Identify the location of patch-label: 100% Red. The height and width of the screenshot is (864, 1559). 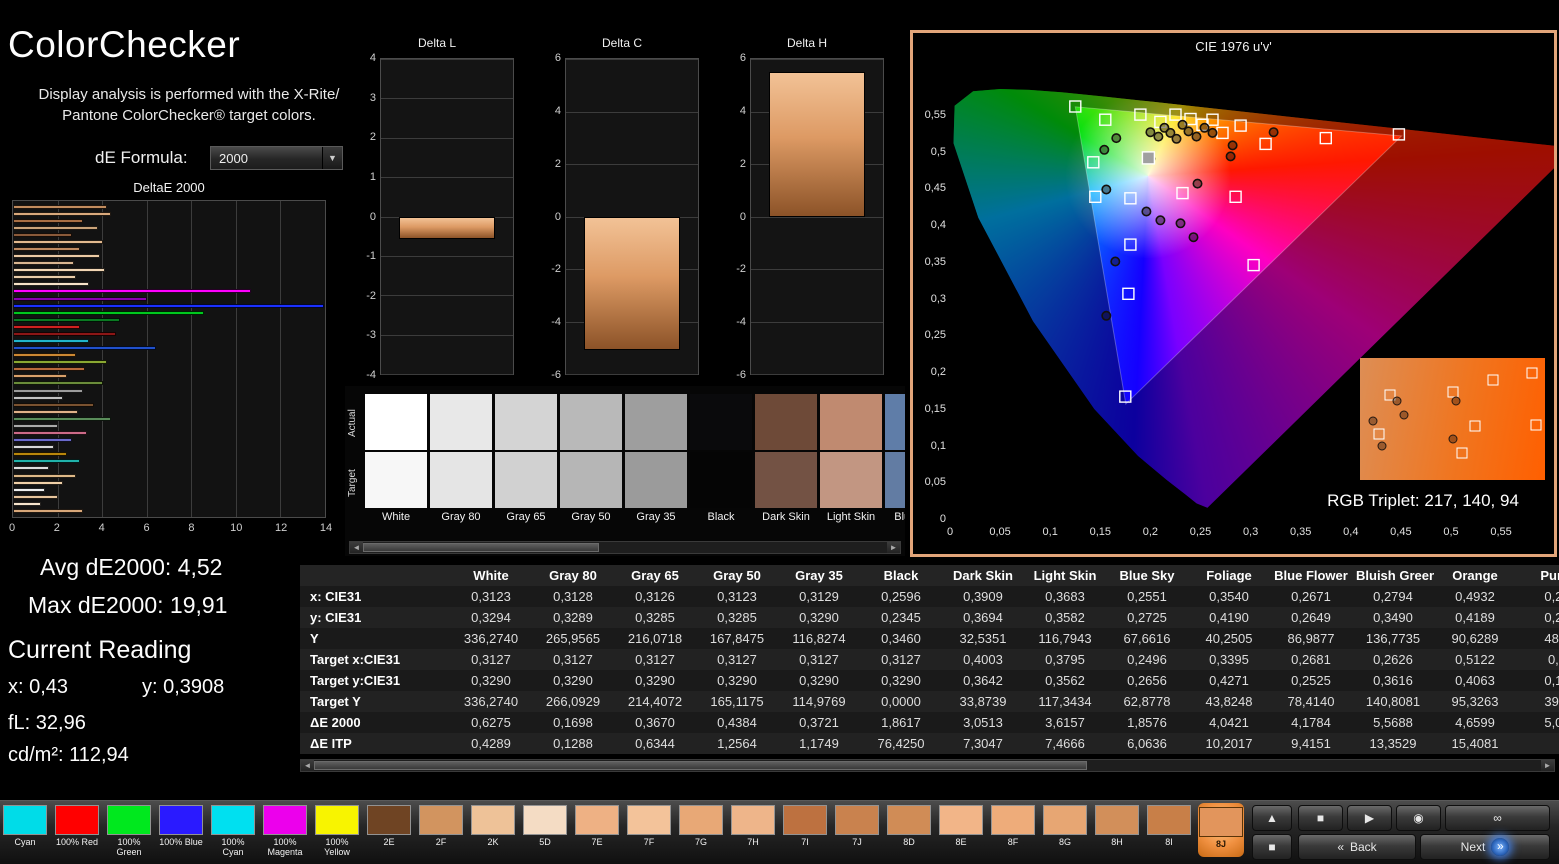
(77, 842).